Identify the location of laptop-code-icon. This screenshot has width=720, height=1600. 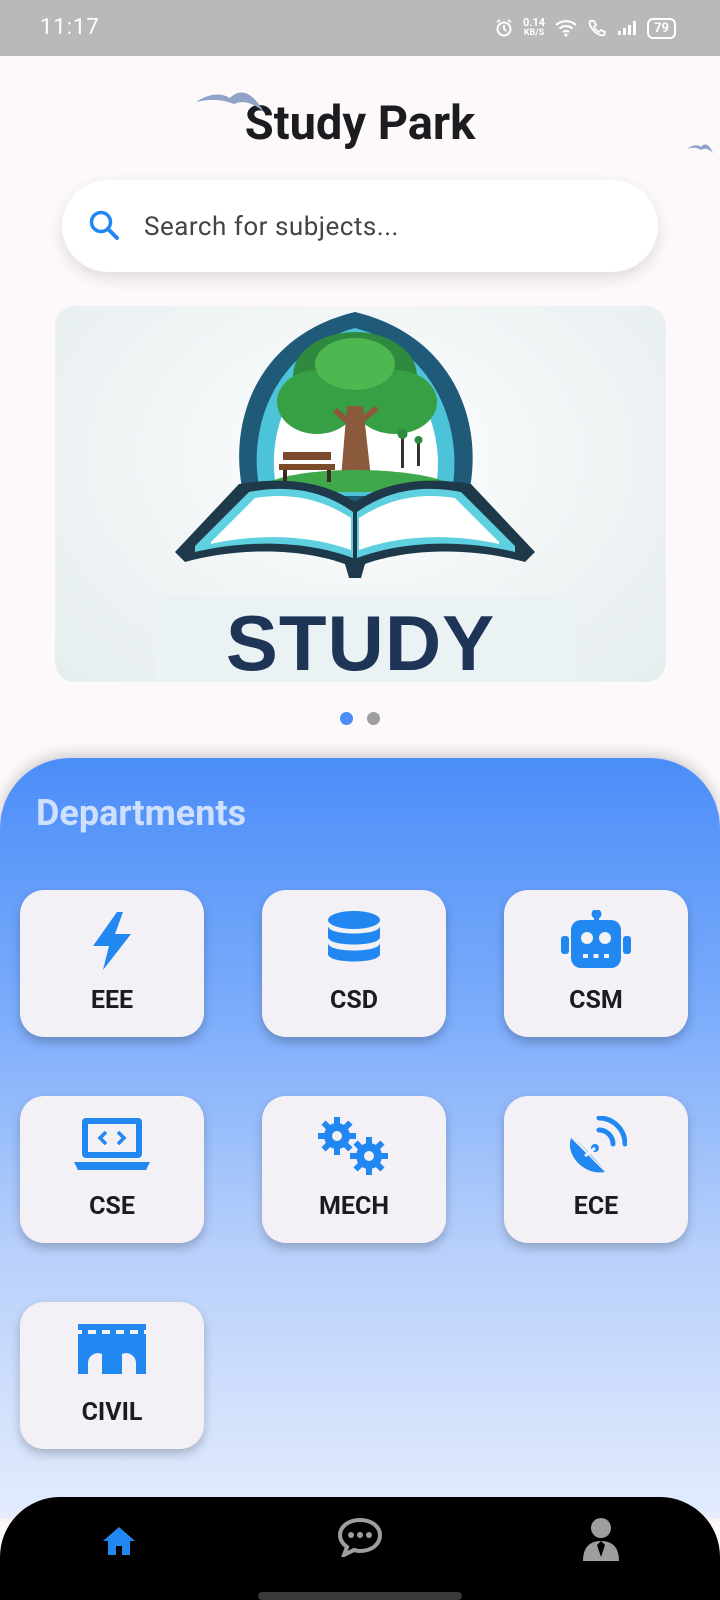
(112, 1144).